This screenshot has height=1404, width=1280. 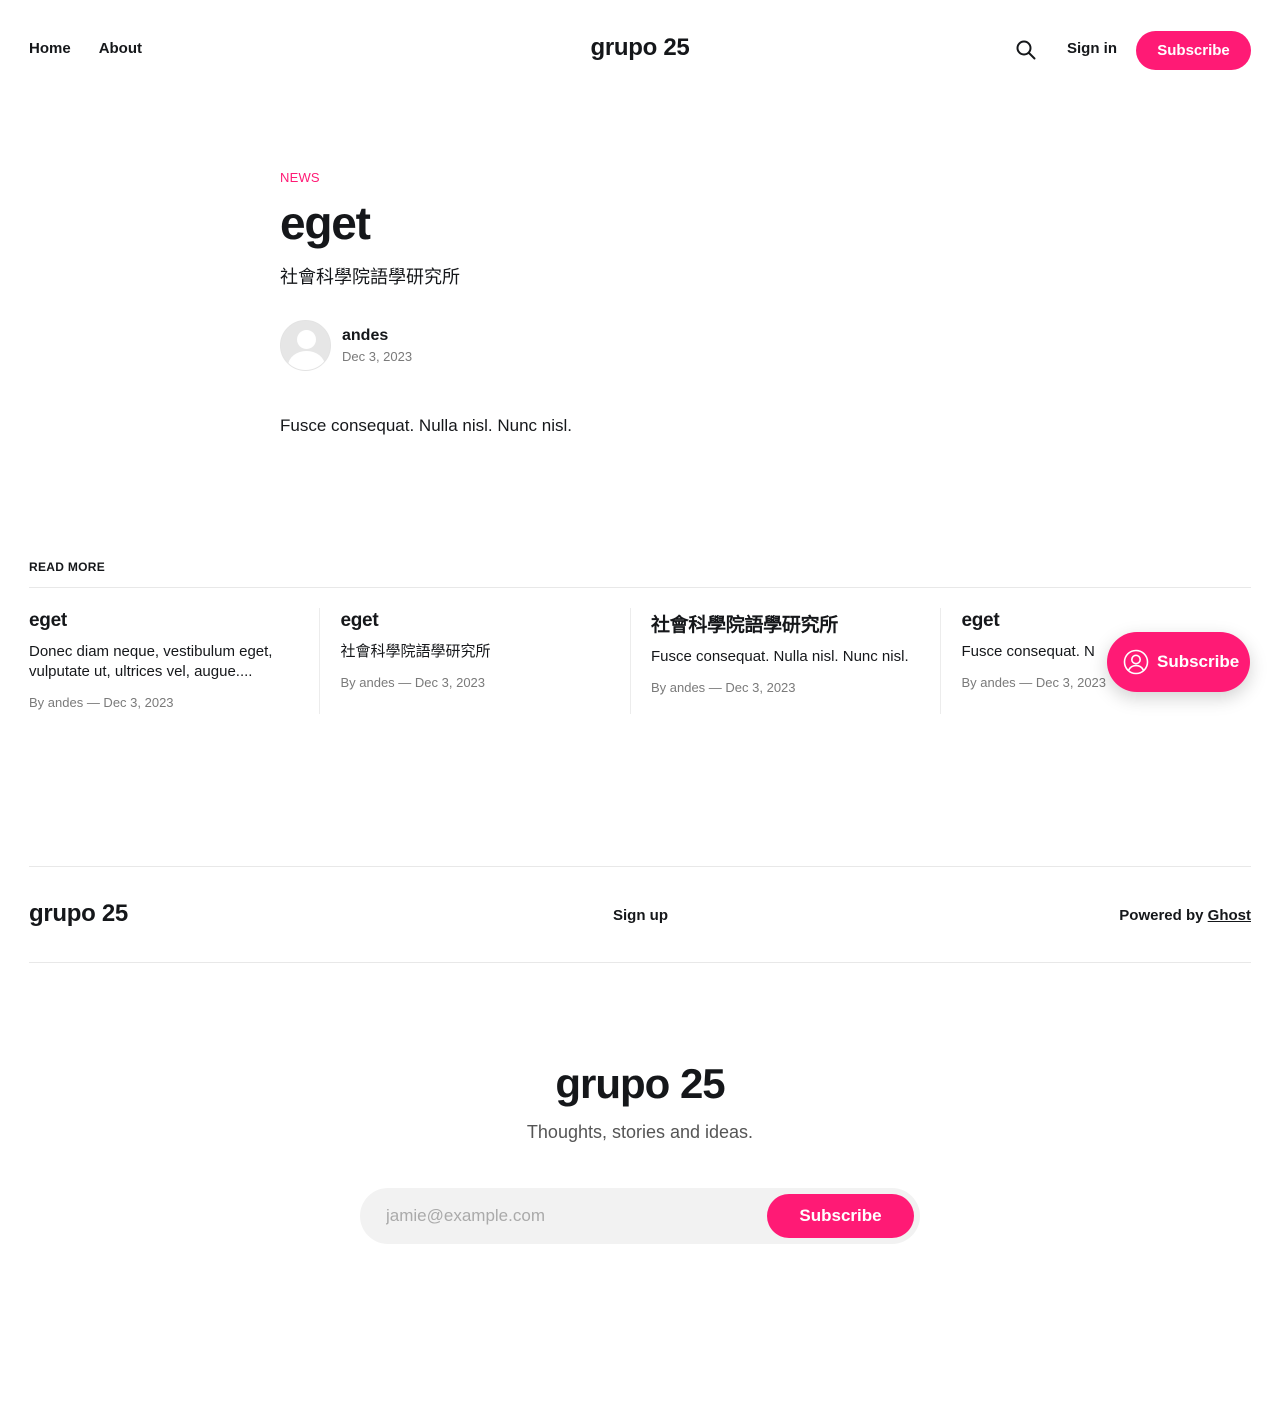 I want to click on email-input, so click(x=571, y=1216).